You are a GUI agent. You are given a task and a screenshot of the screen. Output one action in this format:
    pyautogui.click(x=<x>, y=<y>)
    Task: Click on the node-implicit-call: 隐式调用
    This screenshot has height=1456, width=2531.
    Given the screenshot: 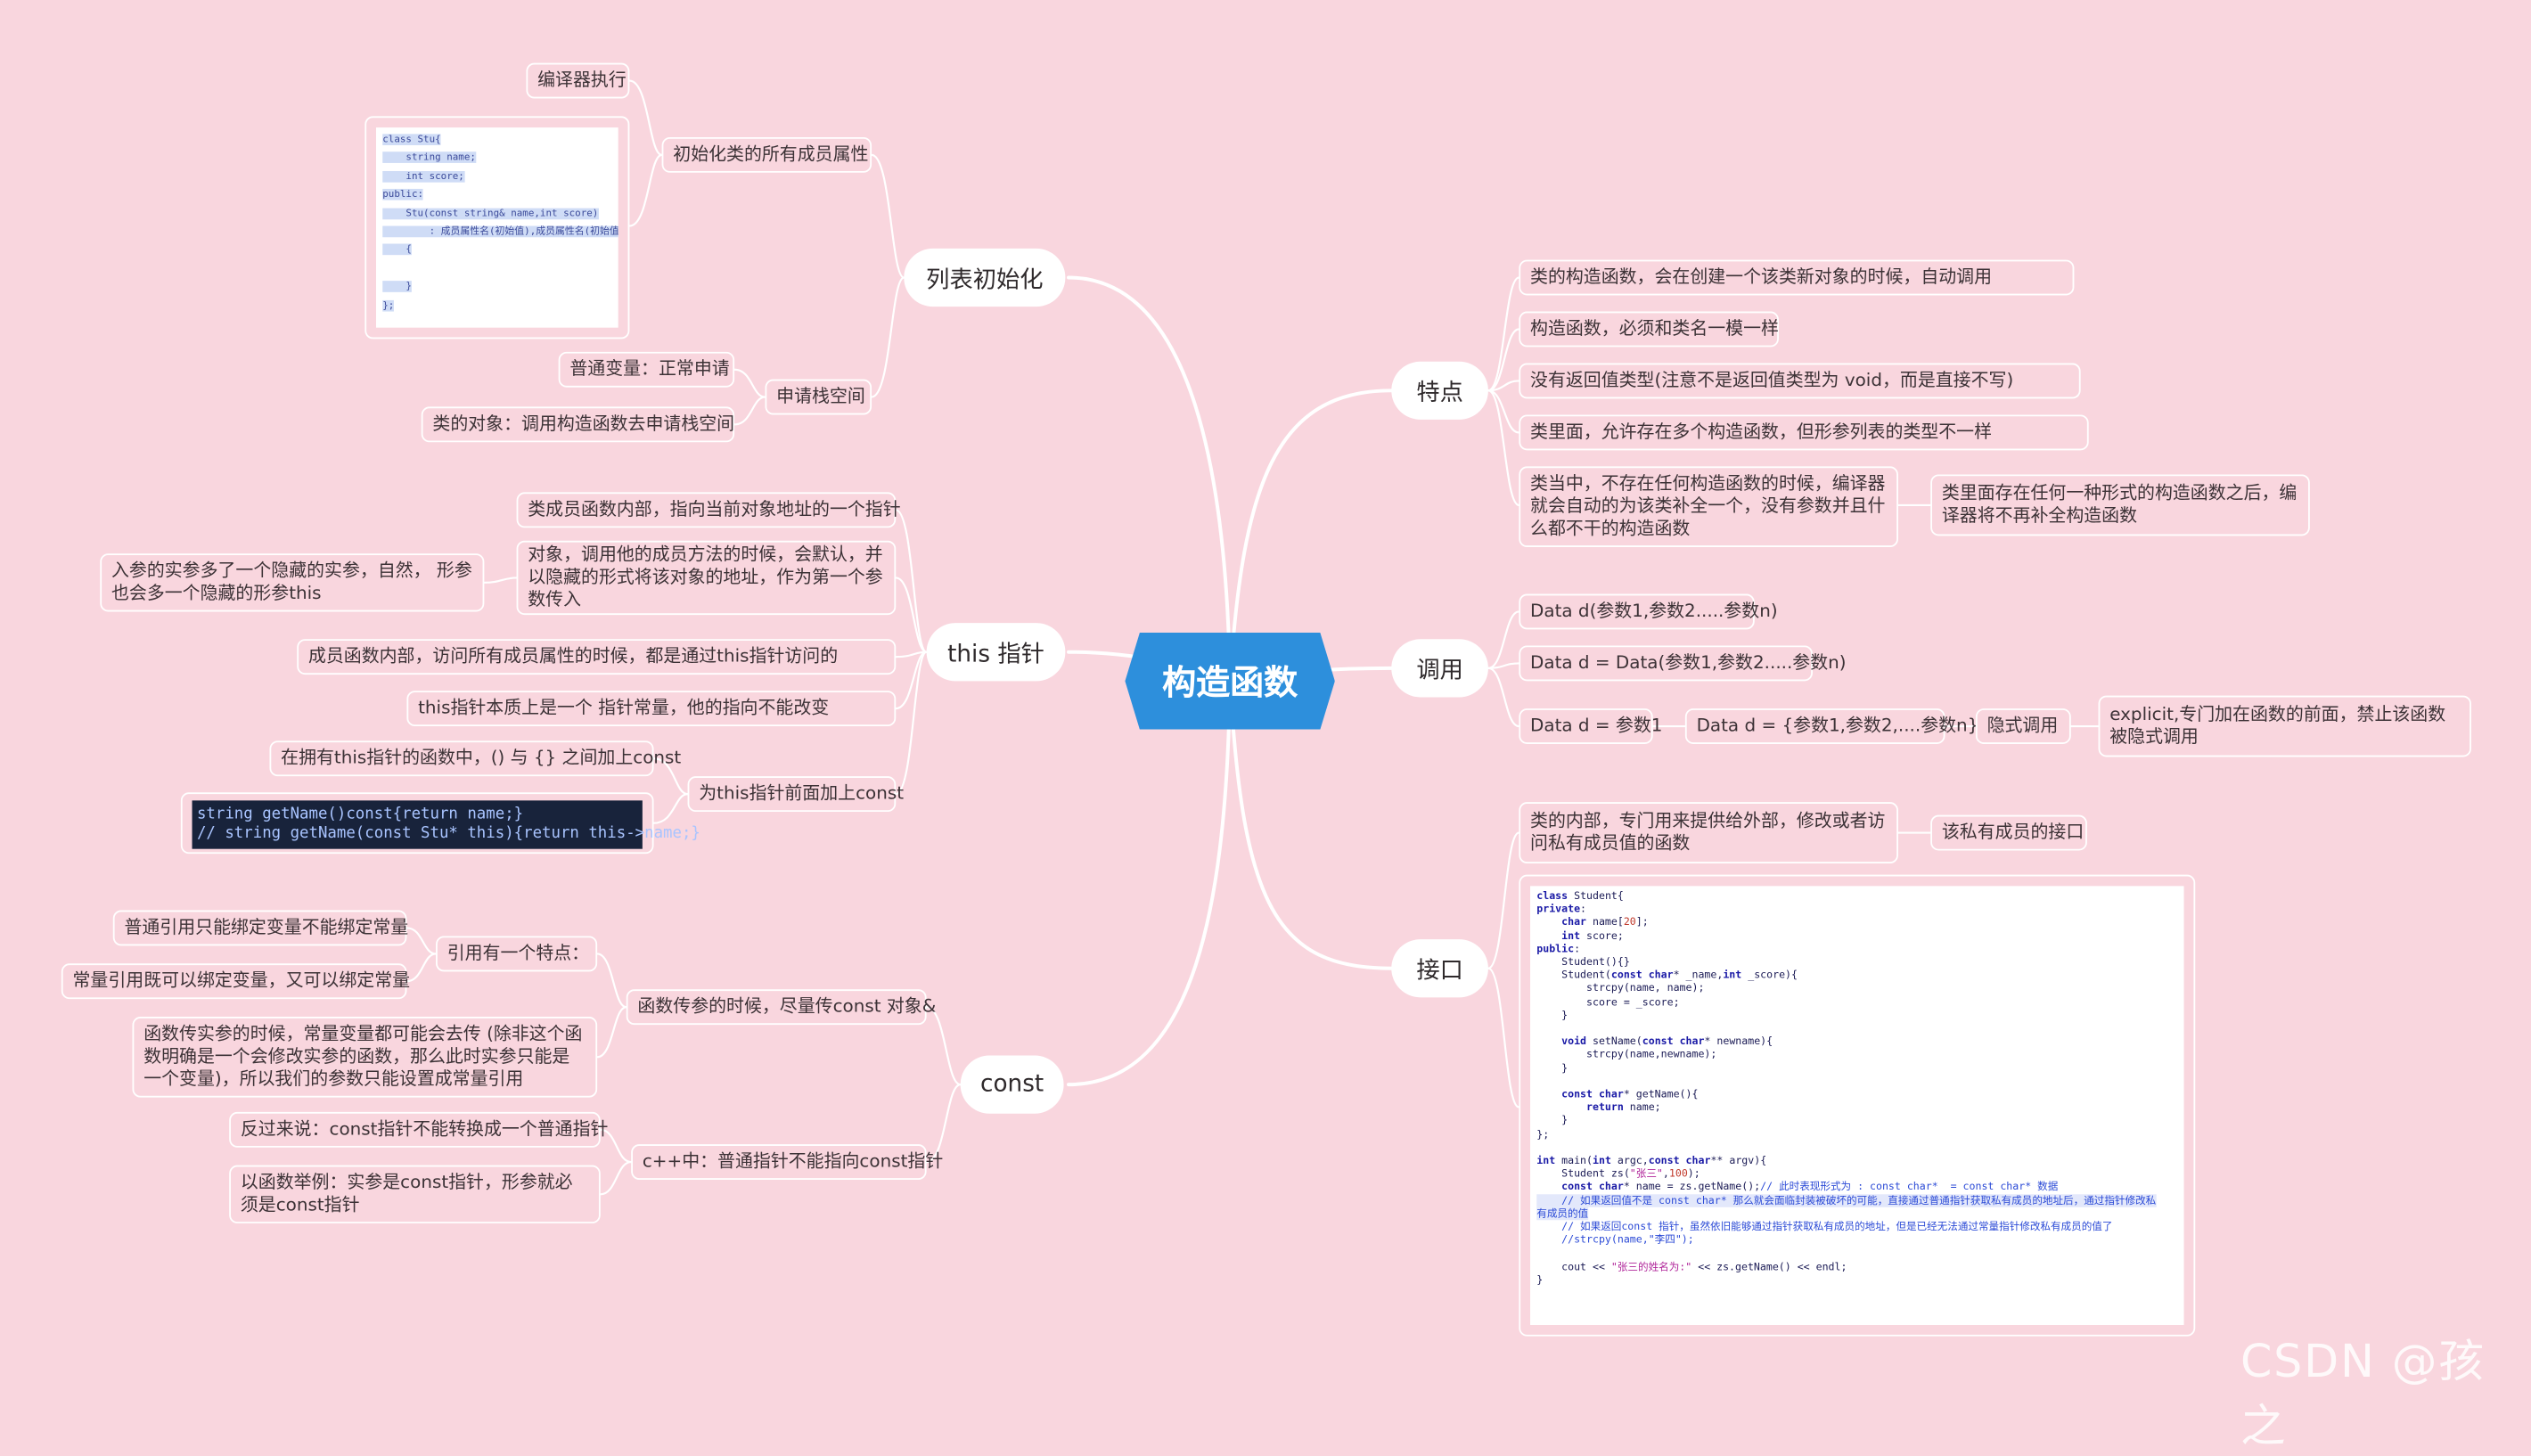 What is the action you would take?
    pyautogui.click(x=2023, y=726)
    